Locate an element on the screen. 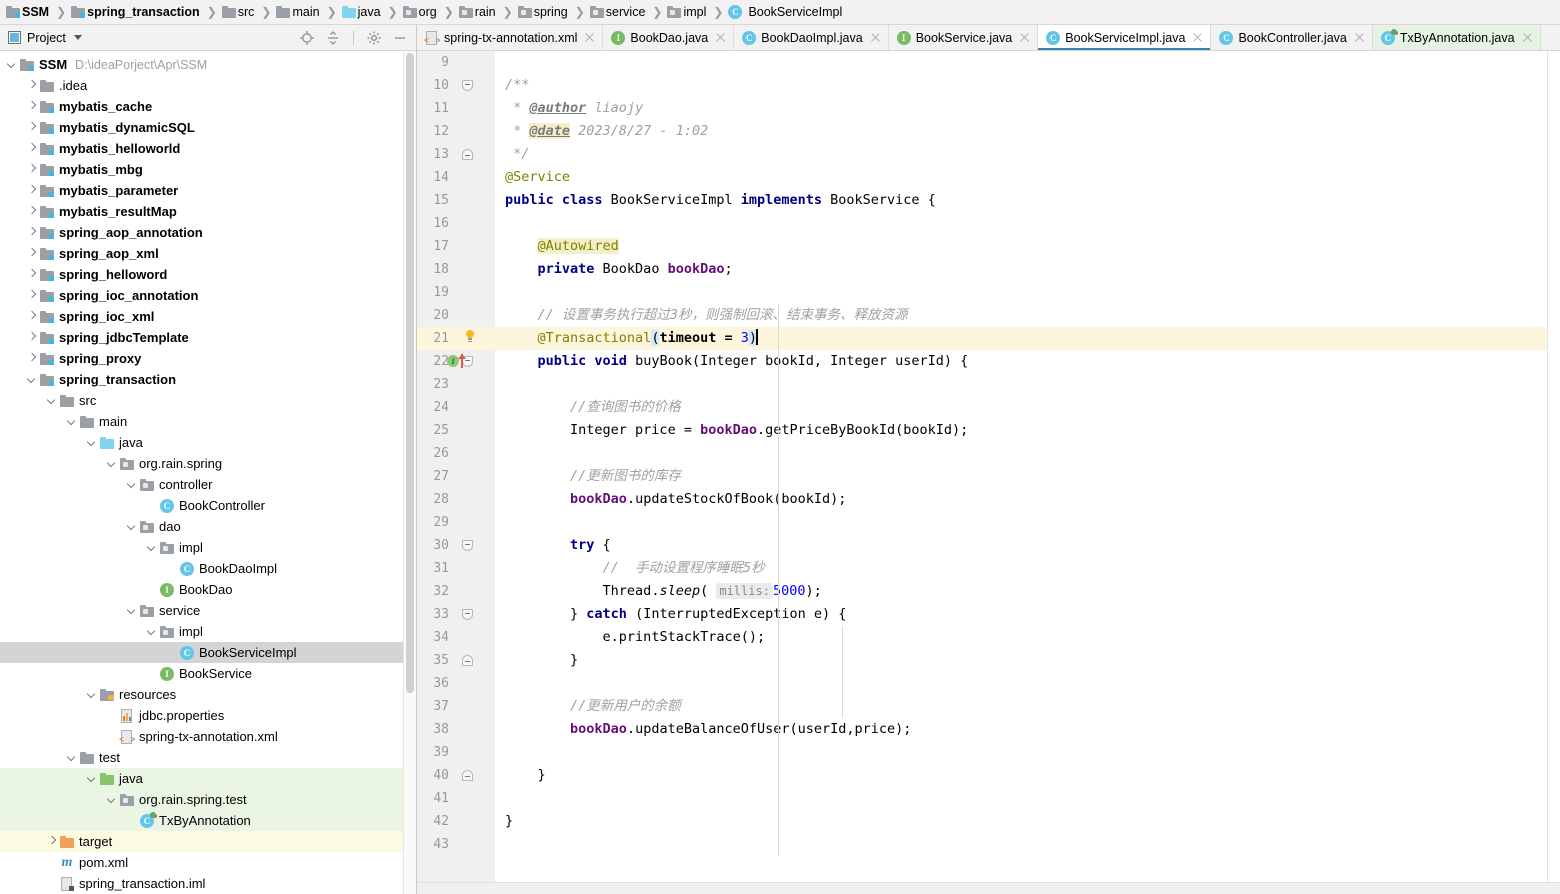  tree-node-pom-xml: m pom.xml is located at coordinates (208, 862).